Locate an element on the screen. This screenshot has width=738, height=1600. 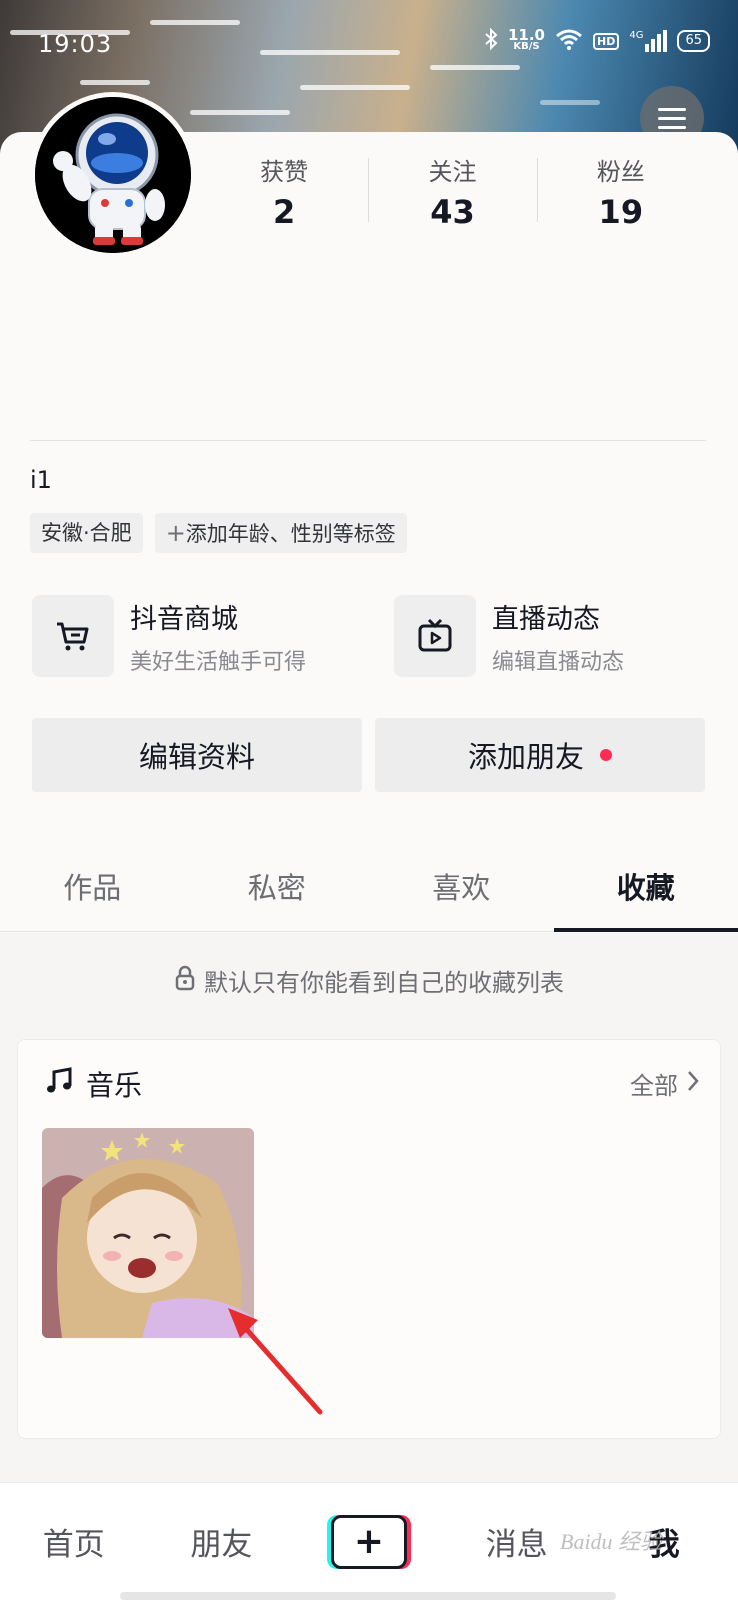
status-icons: 11.0 KB/S HD 4G 65 is located at coordinates (597, 41).